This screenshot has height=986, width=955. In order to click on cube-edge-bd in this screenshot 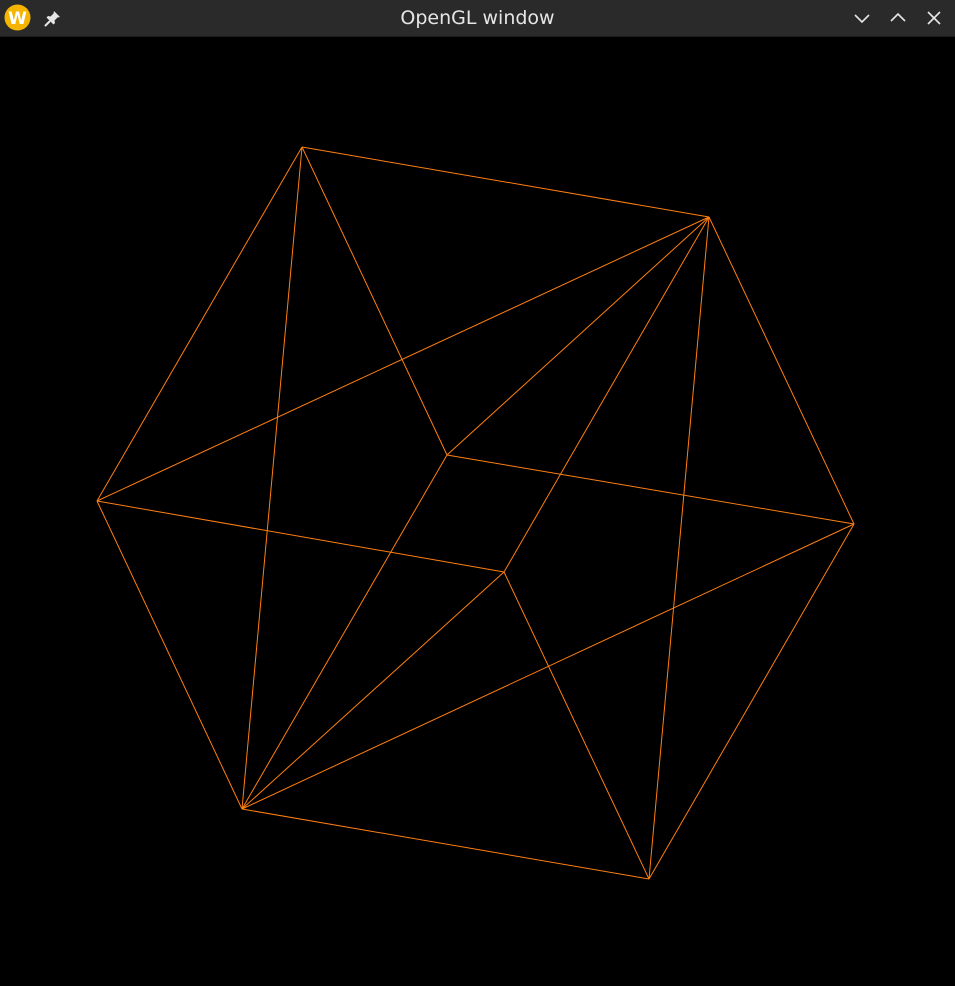, I will do `click(679, 548)`.